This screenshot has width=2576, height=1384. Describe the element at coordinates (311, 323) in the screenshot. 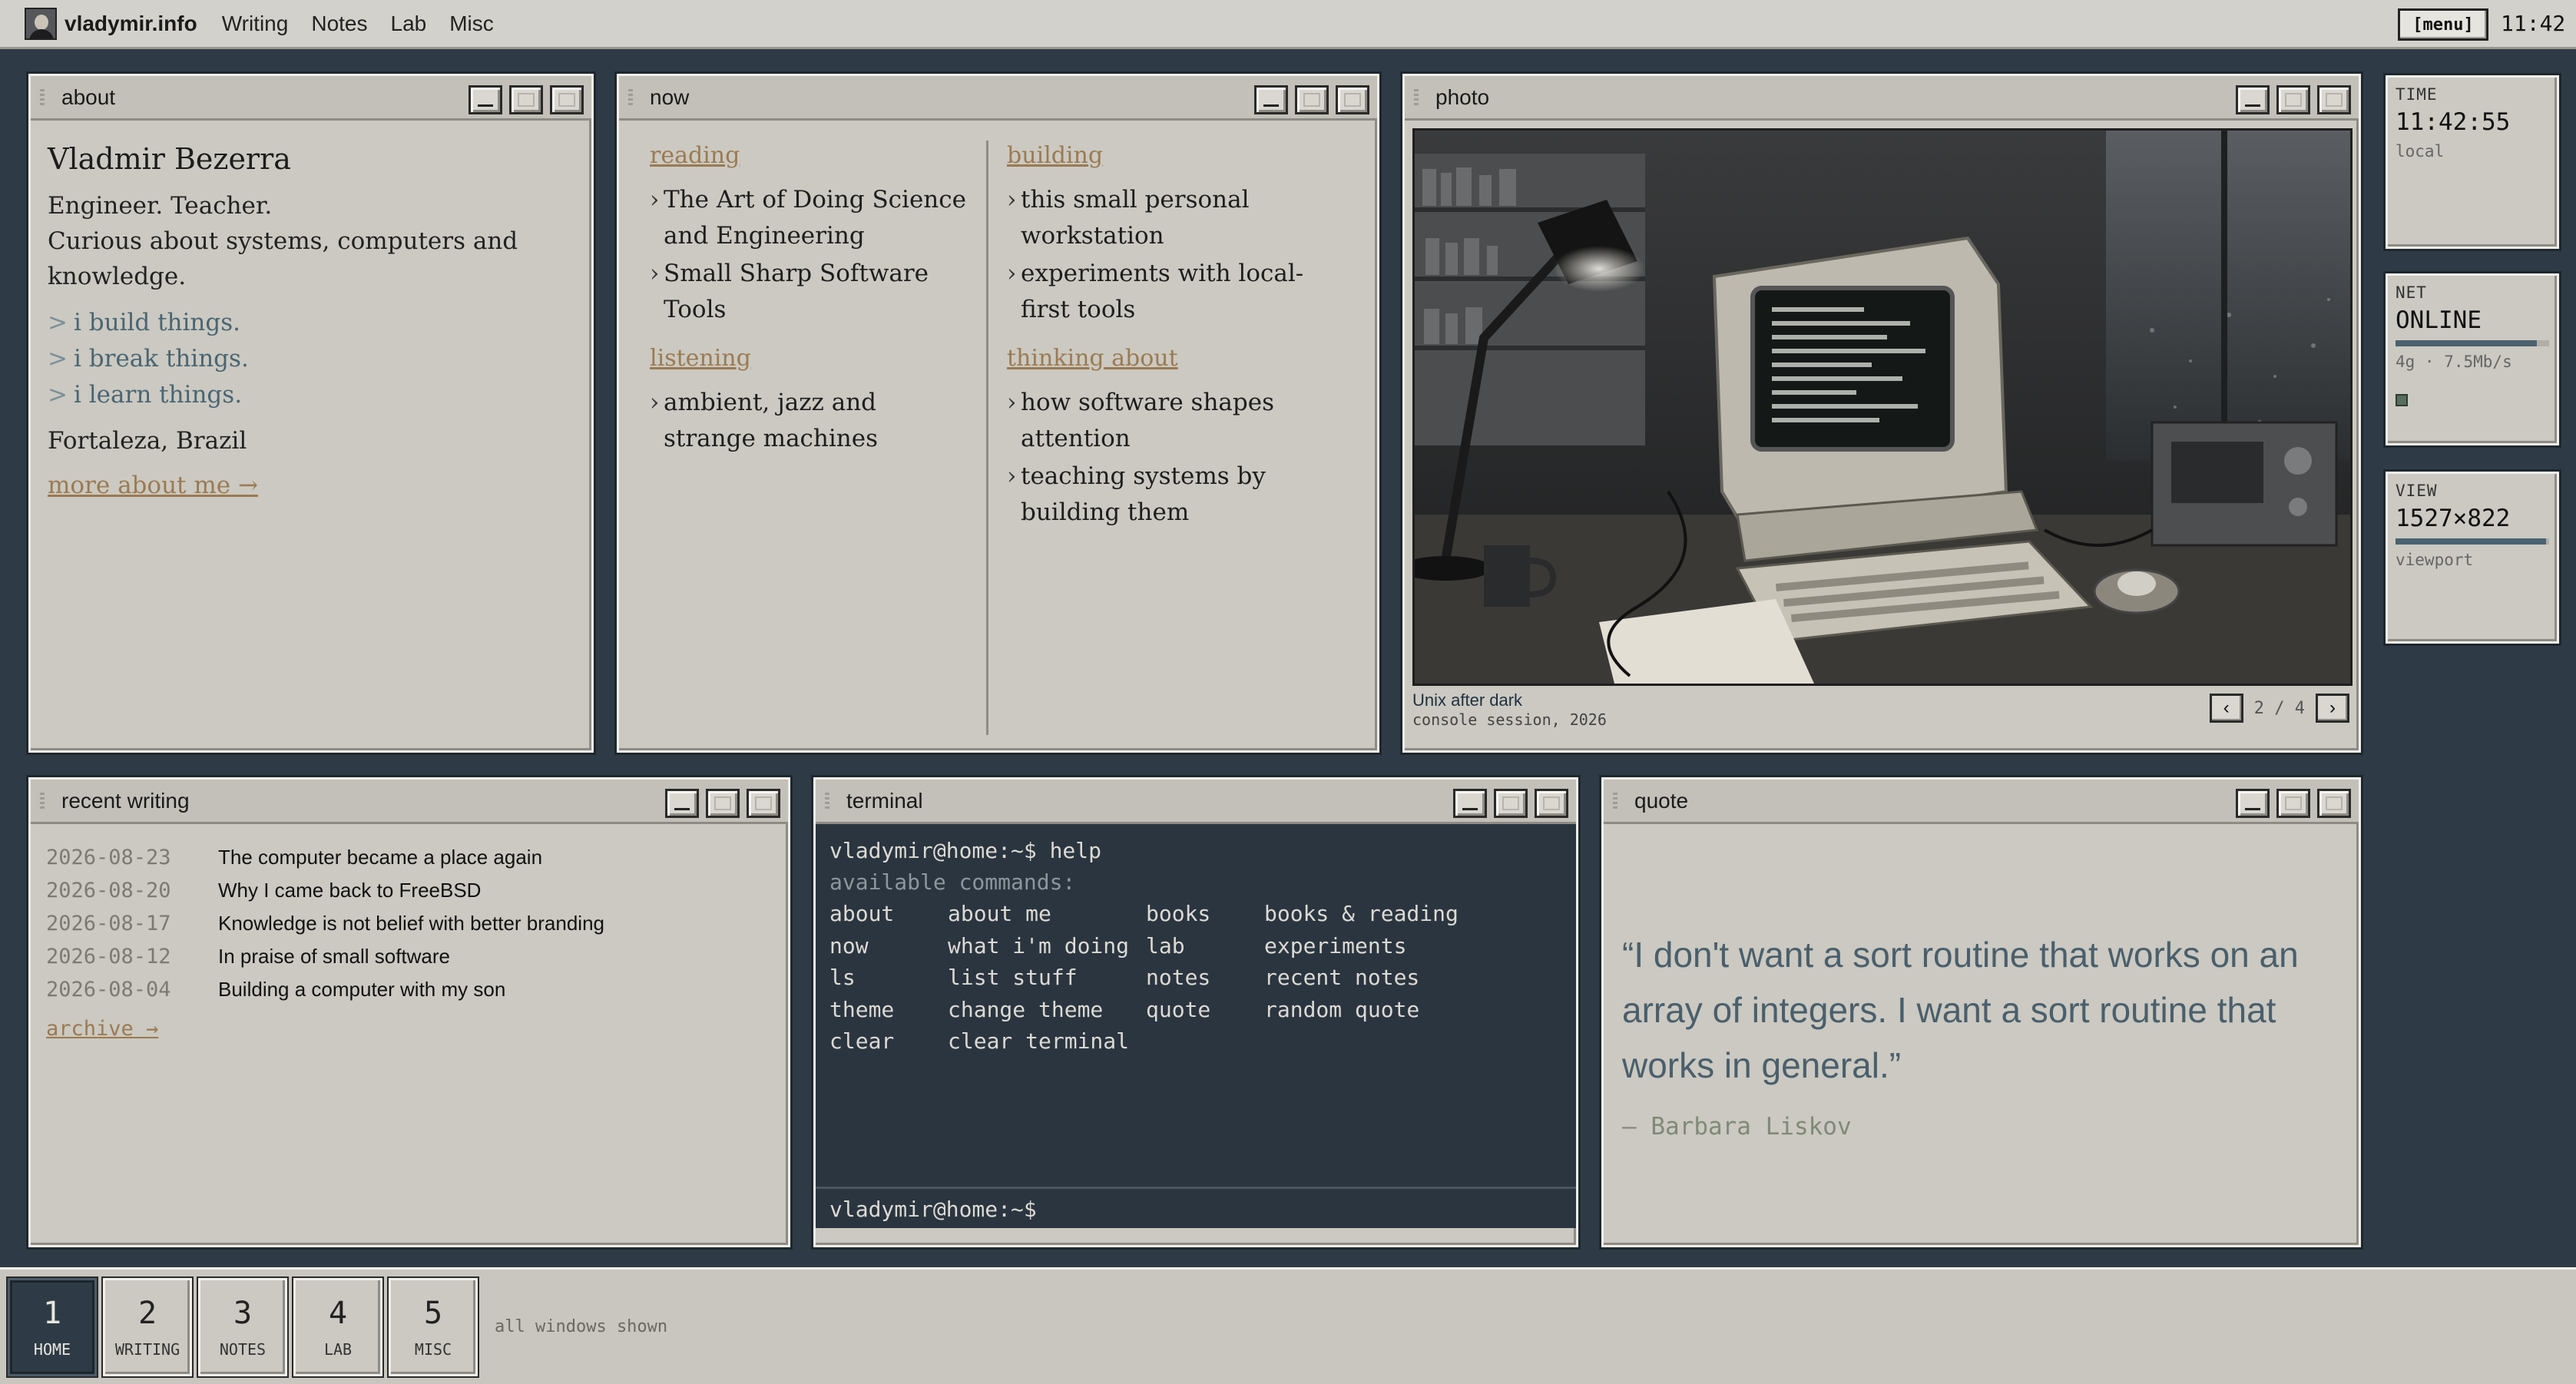

I see `about-bullet: > i build things.` at that location.